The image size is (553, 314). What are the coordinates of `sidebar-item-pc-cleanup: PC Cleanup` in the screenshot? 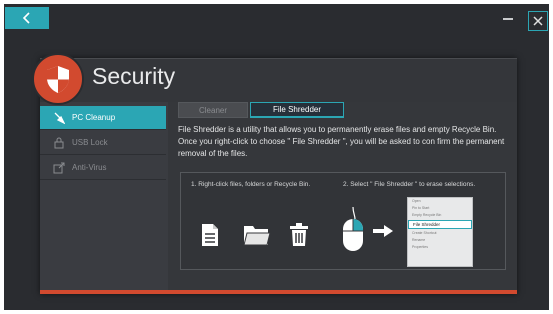 It's located at (103, 118).